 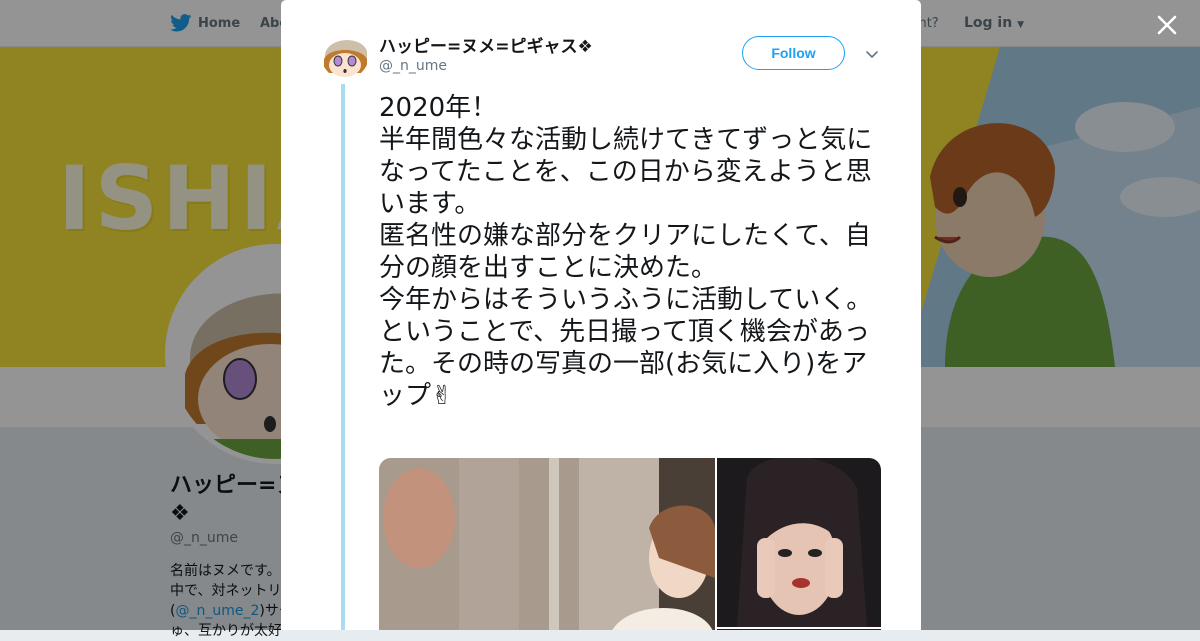 I want to click on cartoon-avatar-image, so click(x=345, y=55).